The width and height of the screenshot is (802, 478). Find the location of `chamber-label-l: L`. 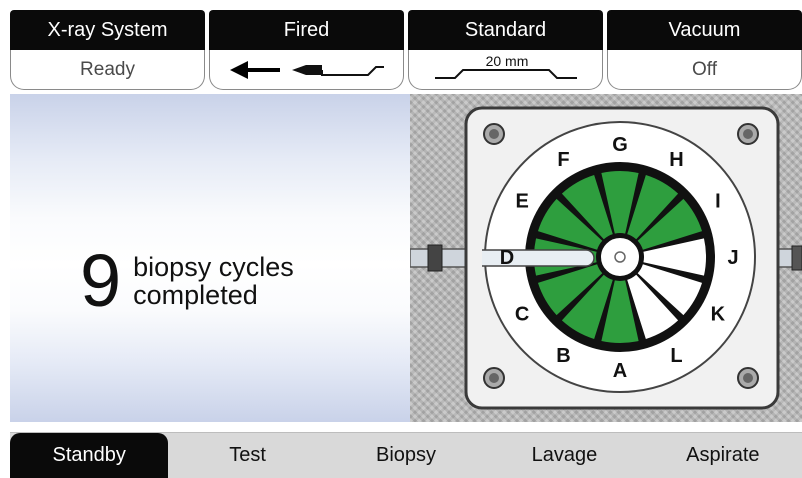

chamber-label-l: L is located at coordinates (676, 356).